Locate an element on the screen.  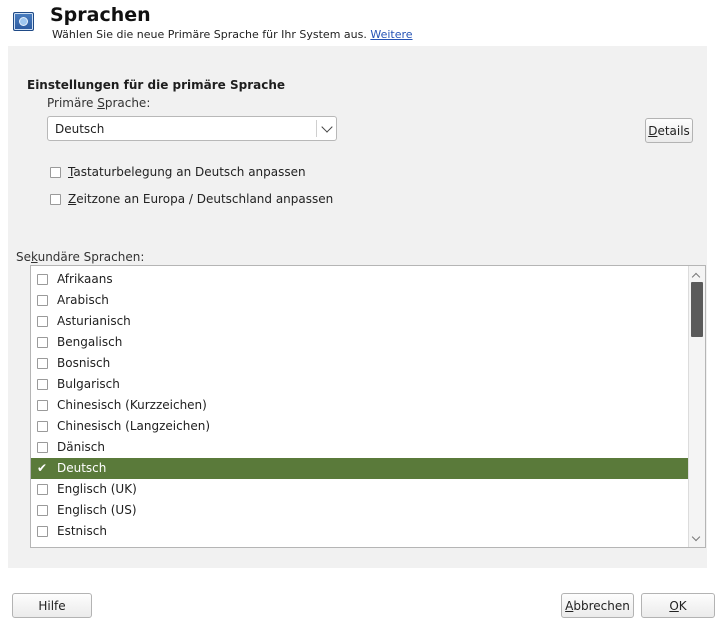
primary-language-label: Primäre Sprache: is located at coordinates (99, 103).